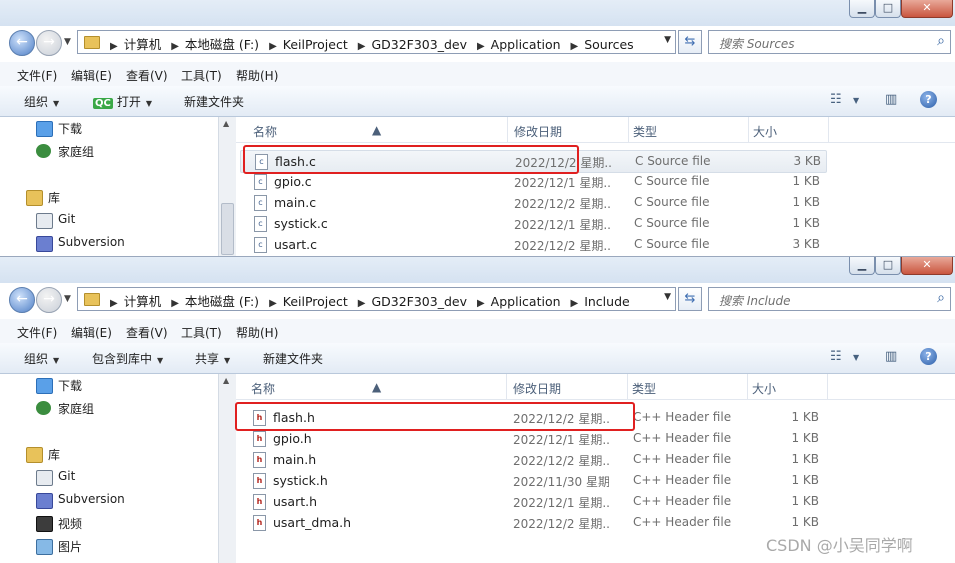  Describe the element at coordinates (127, 358) in the screenshot. I see `include-in-library-button: 包含到库中 ▼` at that location.